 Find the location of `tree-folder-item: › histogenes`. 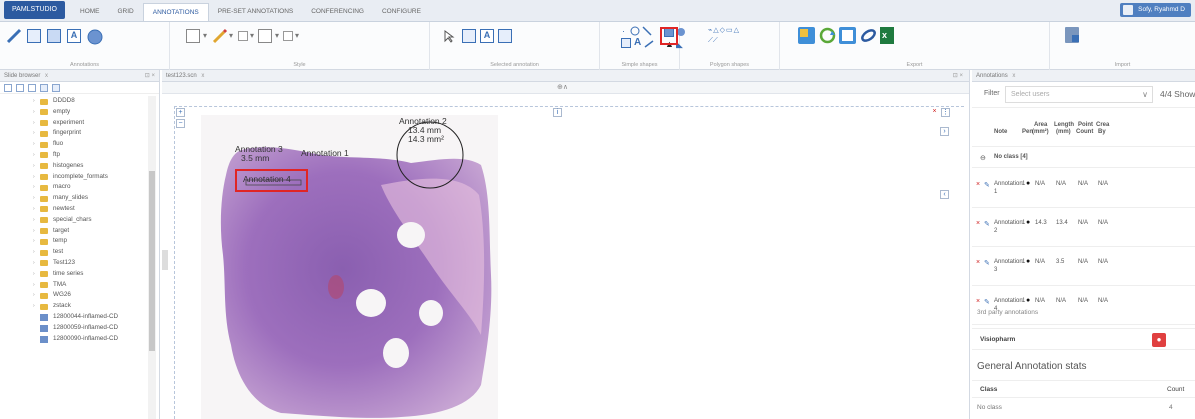

tree-folder-item: › histogenes is located at coordinates (74, 166).